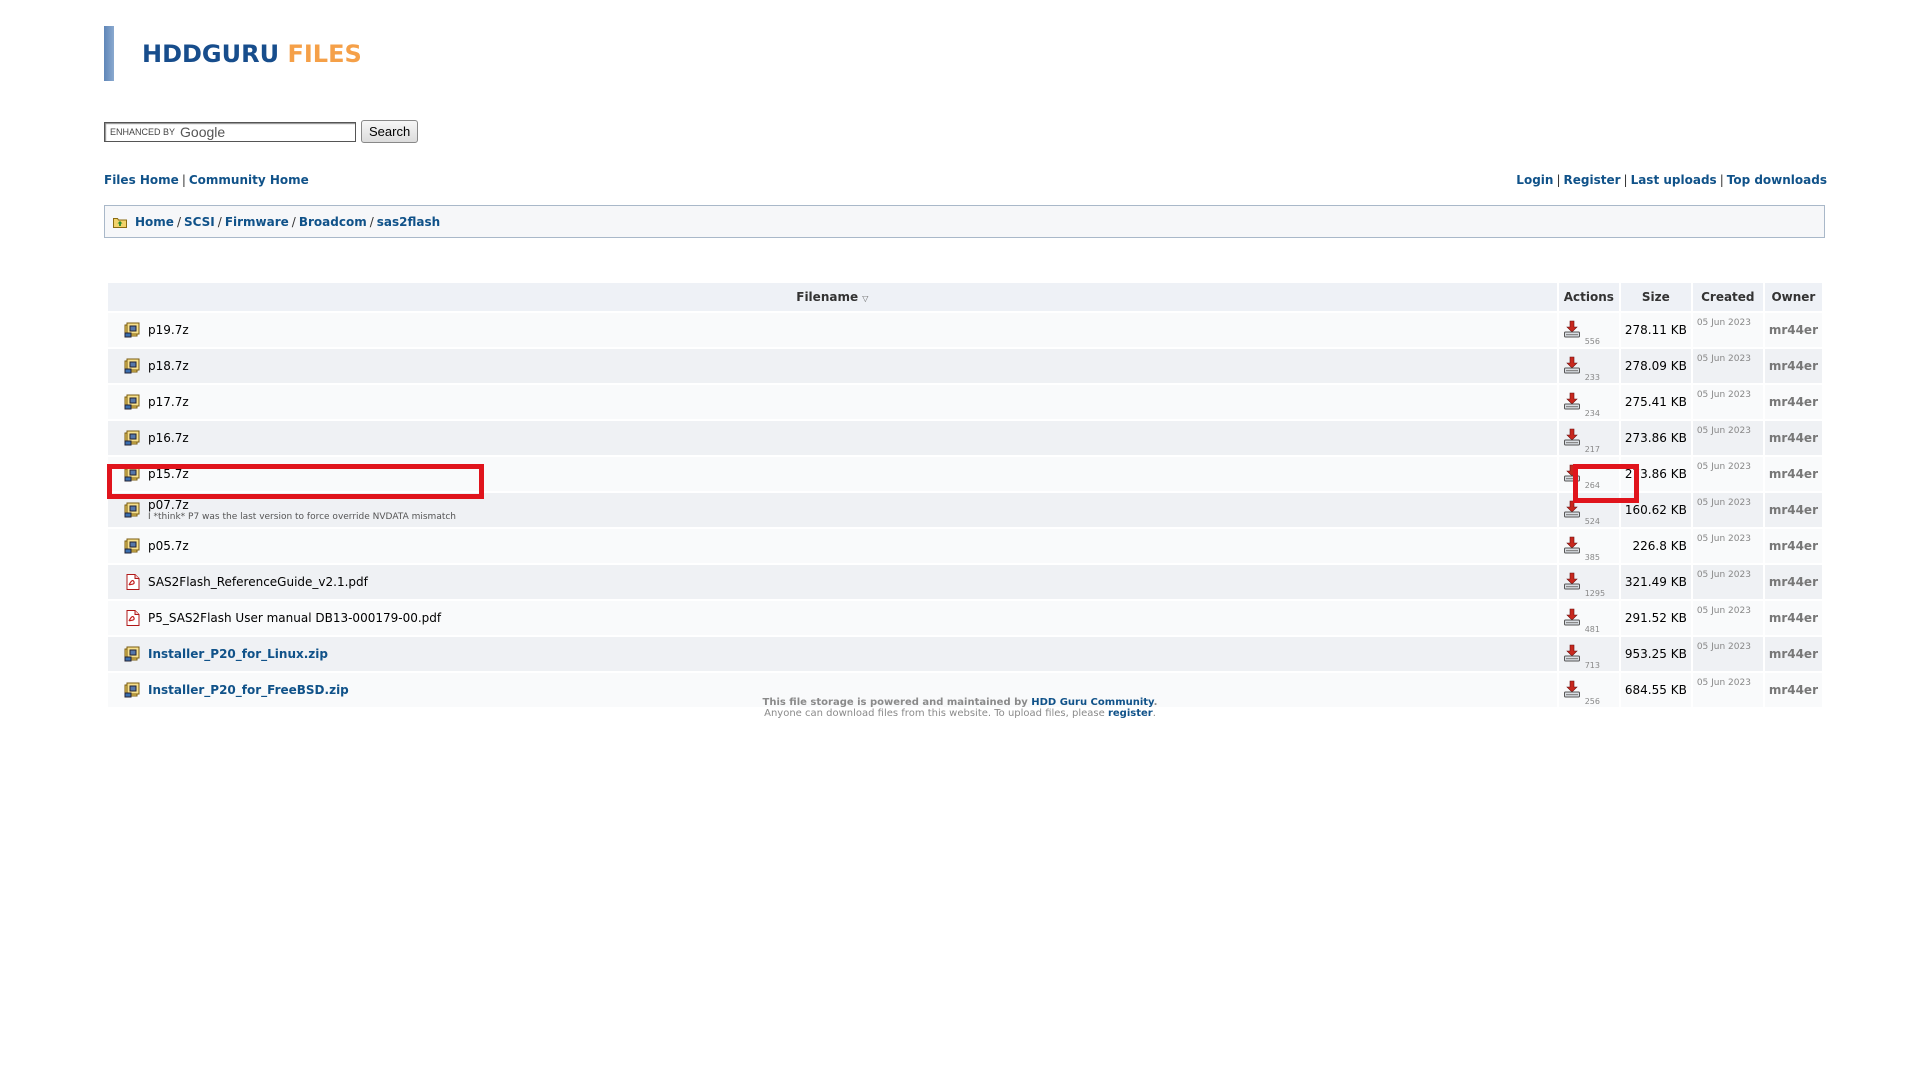 Image resolution: width=1920 pixels, height=1080 pixels. I want to click on header-filename: Filename ▽, so click(832, 297).